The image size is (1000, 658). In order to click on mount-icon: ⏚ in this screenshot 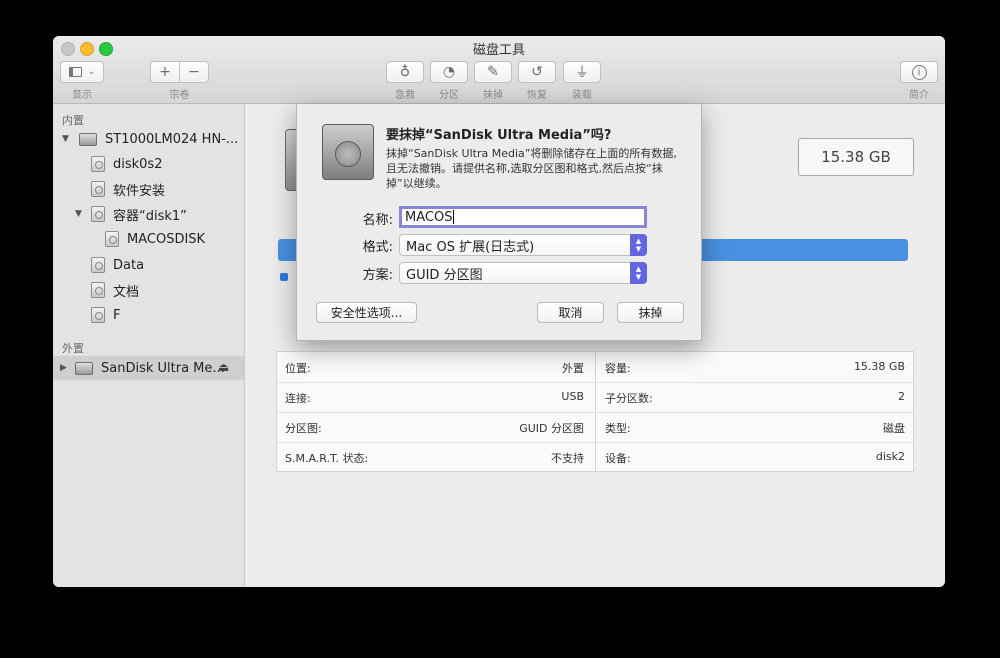, I will do `click(582, 73)`.